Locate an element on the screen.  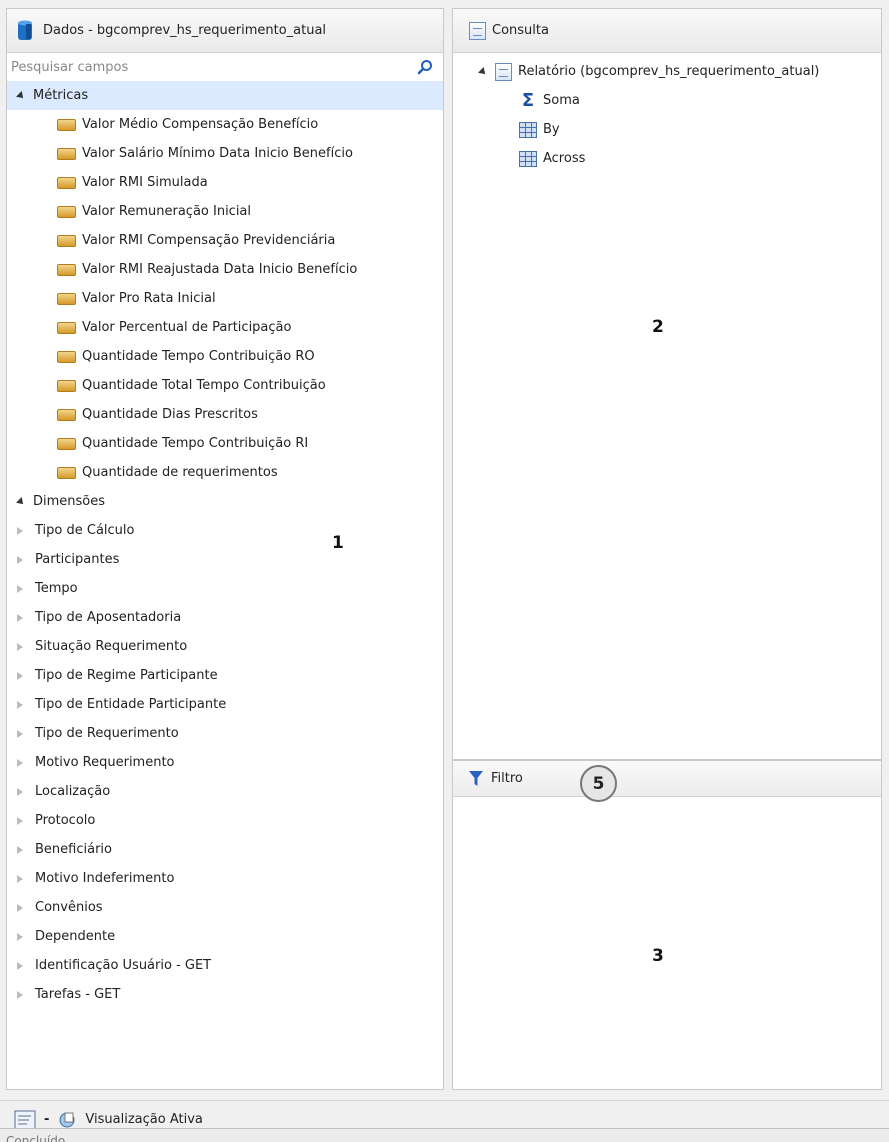
filter-panel: Filtro is located at coordinates (667, 925).